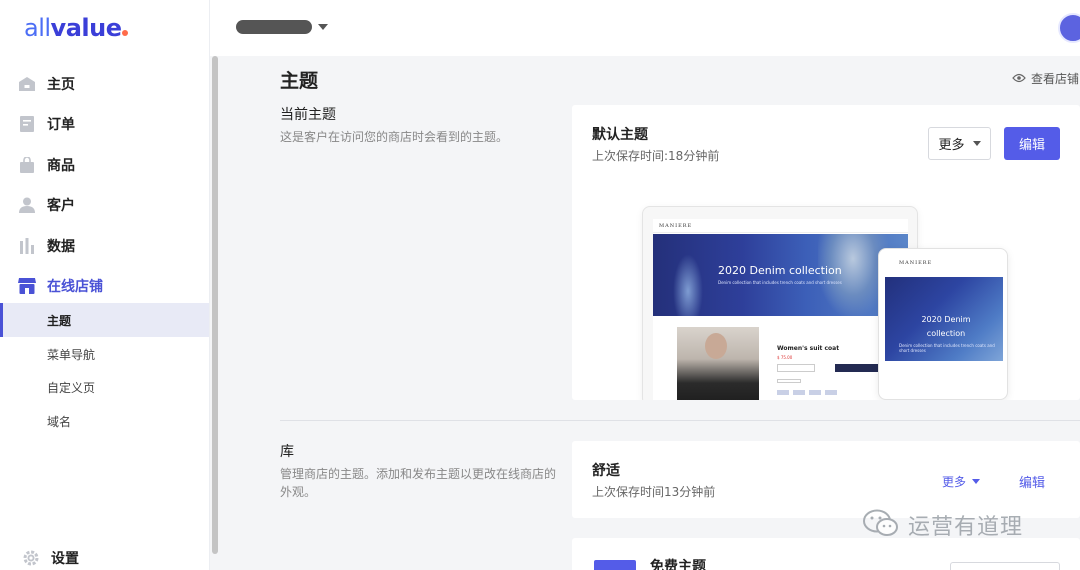 The width and height of the screenshot is (1080, 570). Describe the element at coordinates (780, 226) in the screenshot. I see `preview-nav: MANIERE` at that location.